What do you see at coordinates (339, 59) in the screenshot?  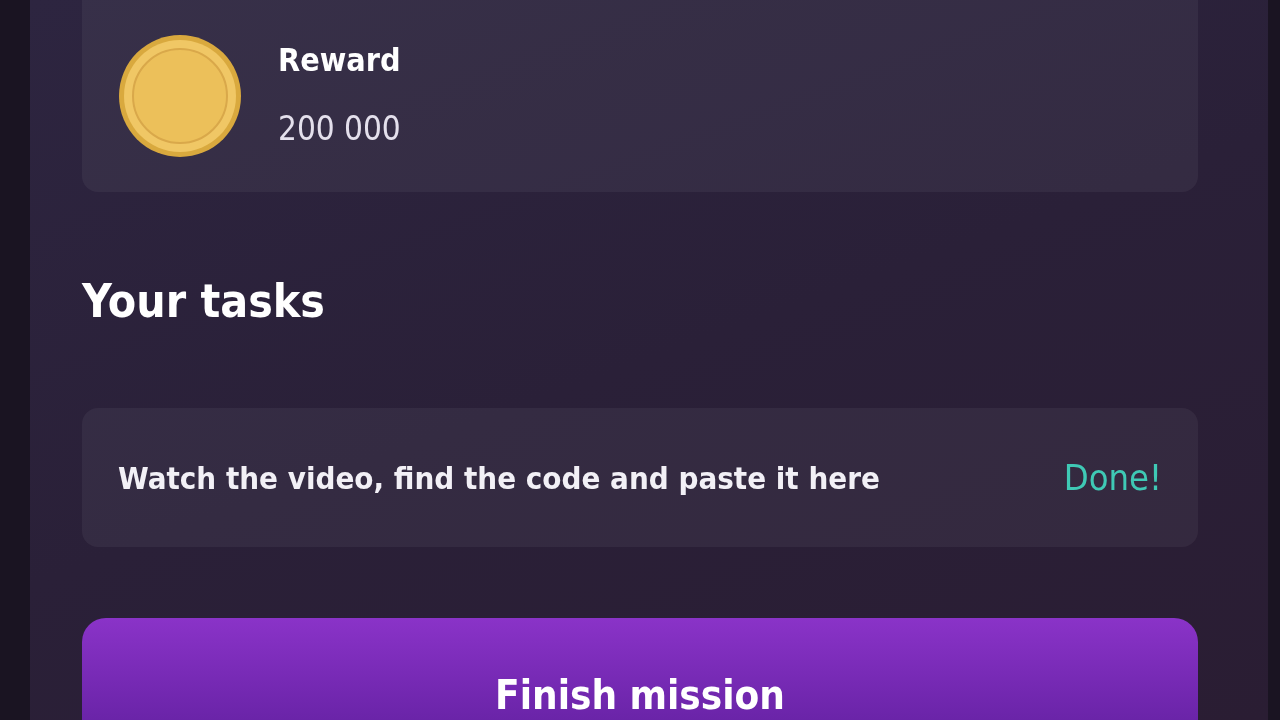 I see `reward-label: Reward` at bounding box center [339, 59].